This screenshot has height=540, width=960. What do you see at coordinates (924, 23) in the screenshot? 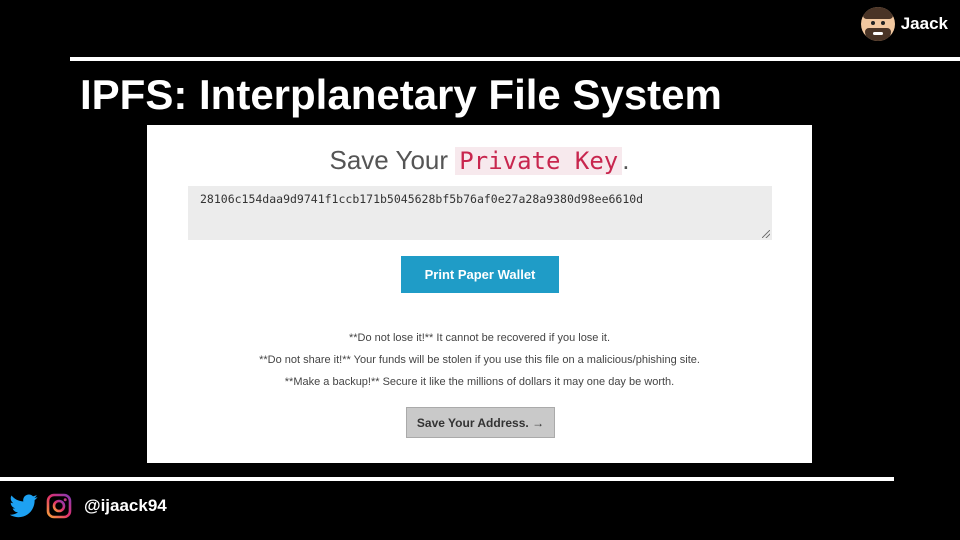
I see `brand-name: Jaack` at bounding box center [924, 23].